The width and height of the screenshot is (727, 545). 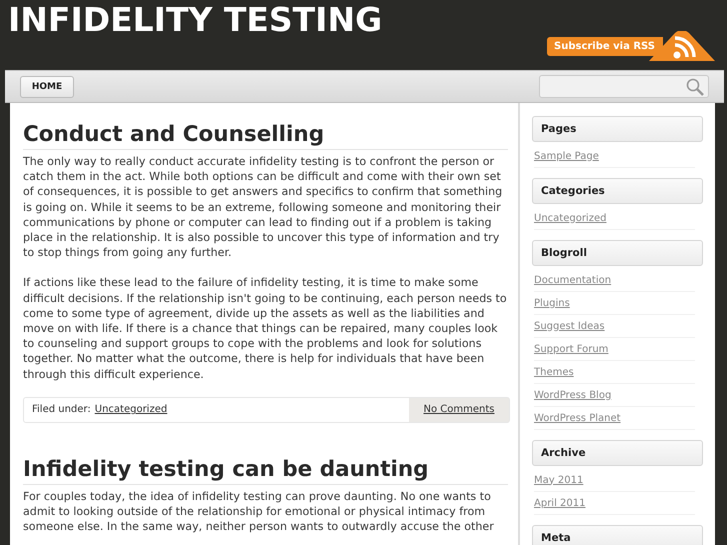 What do you see at coordinates (259, 511) in the screenshot?
I see `post-paragraph: For couples today, the idea of infidelity testing can prove daunting. No one wants to admit to looking outside of the relationship for emotional or physical intimacy from someone else. In the same way, neither person wants to outwardly accuse the other` at bounding box center [259, 511].